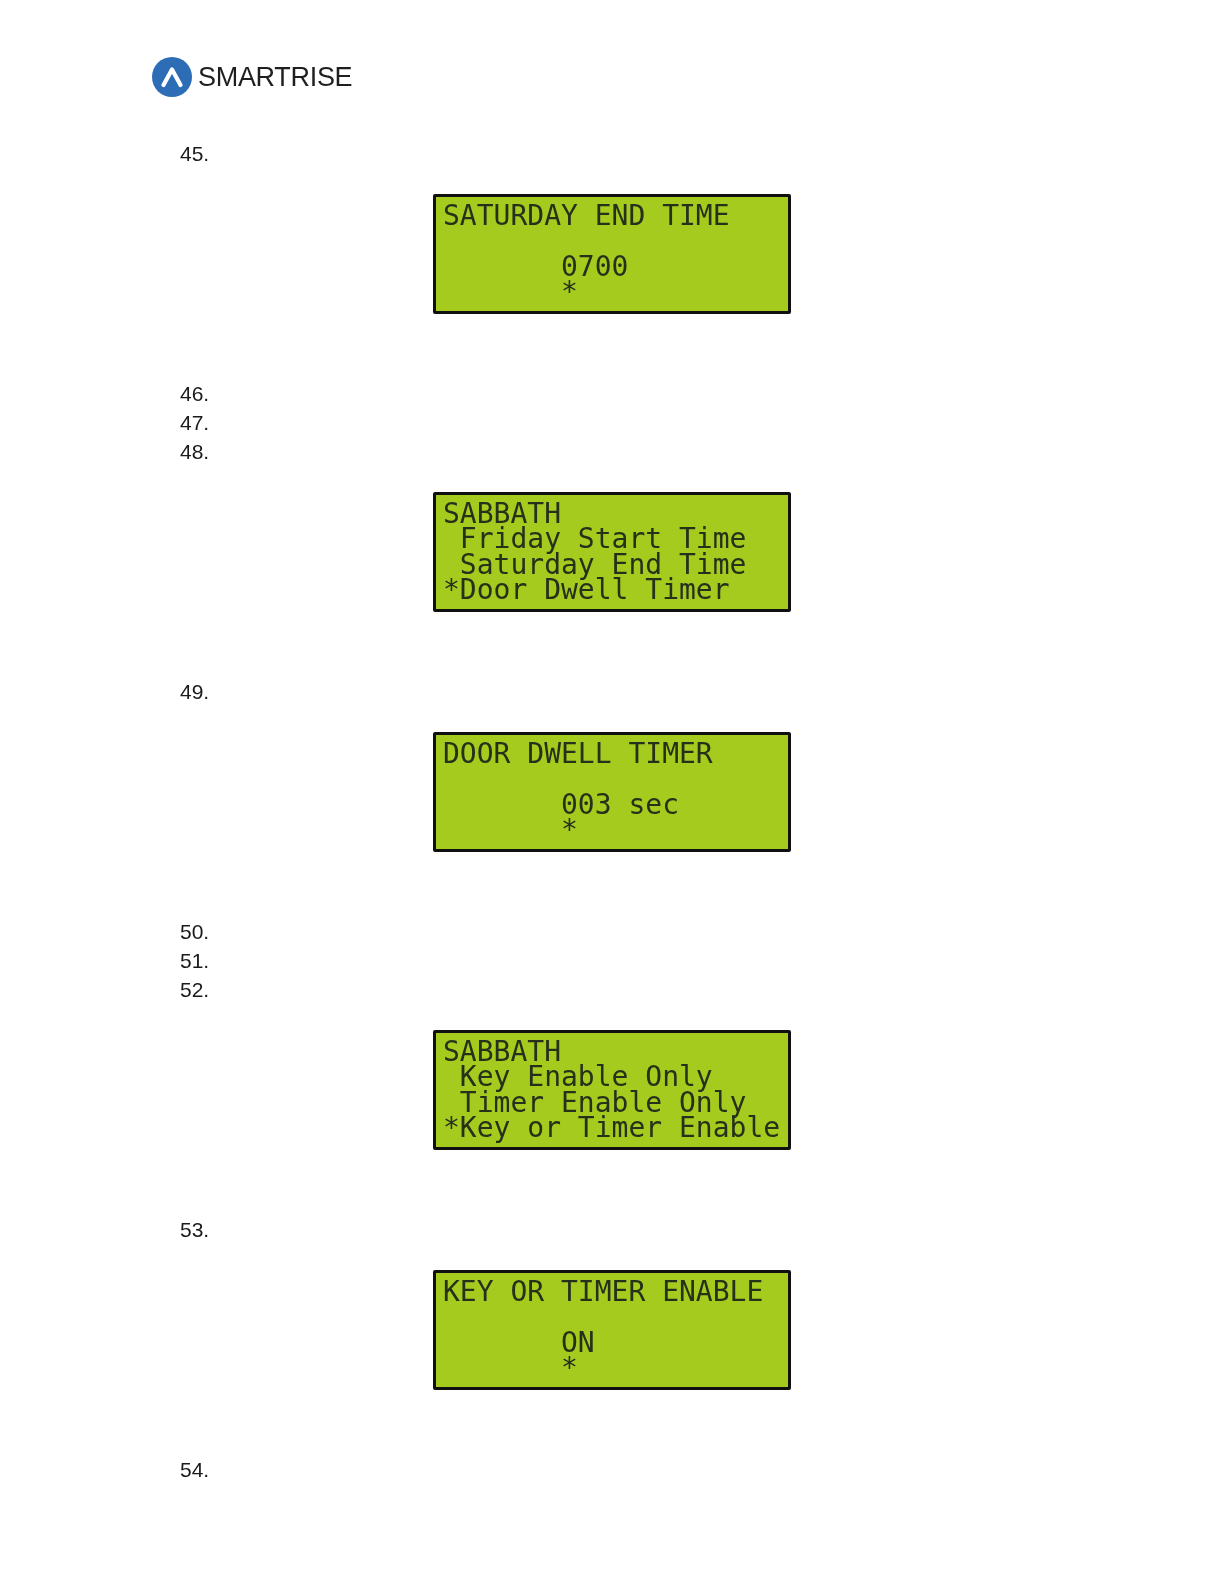 The image size is (1224, 1584). What do you see at coordinates (195, 932) in the screenshot?
I see `step-number: 50.` at bounding box center [195, 932].